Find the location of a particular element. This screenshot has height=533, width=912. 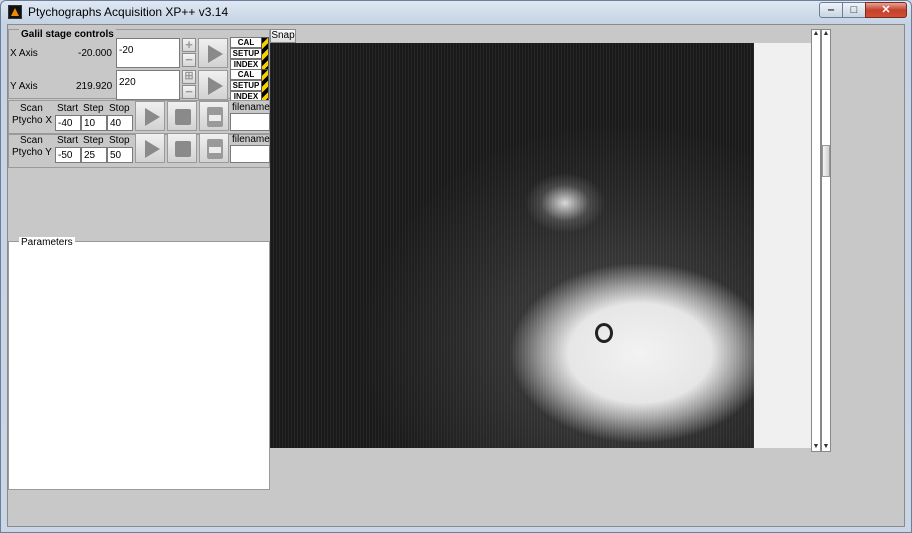

minimize-button: ‒ is located at coordinates (831, 10).